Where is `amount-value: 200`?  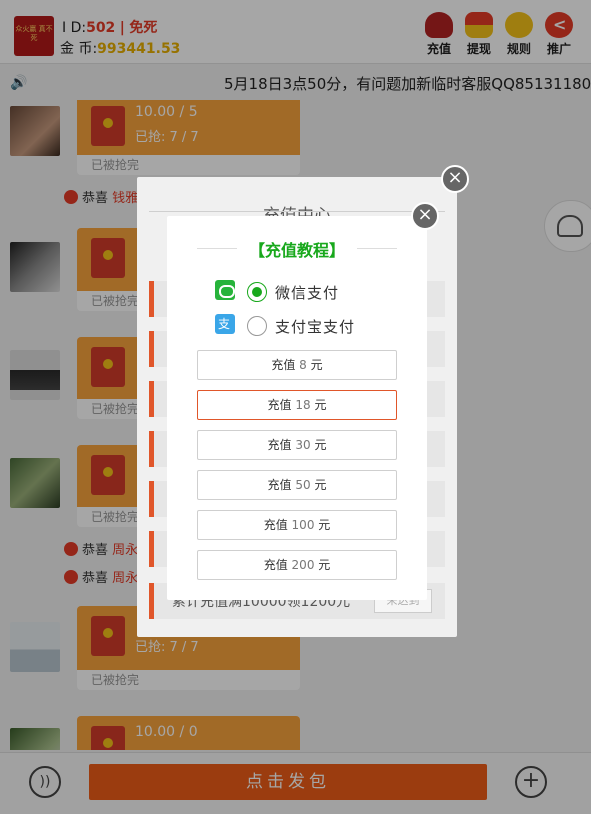 amount-value: 200 is located at coordinates (303, 565).